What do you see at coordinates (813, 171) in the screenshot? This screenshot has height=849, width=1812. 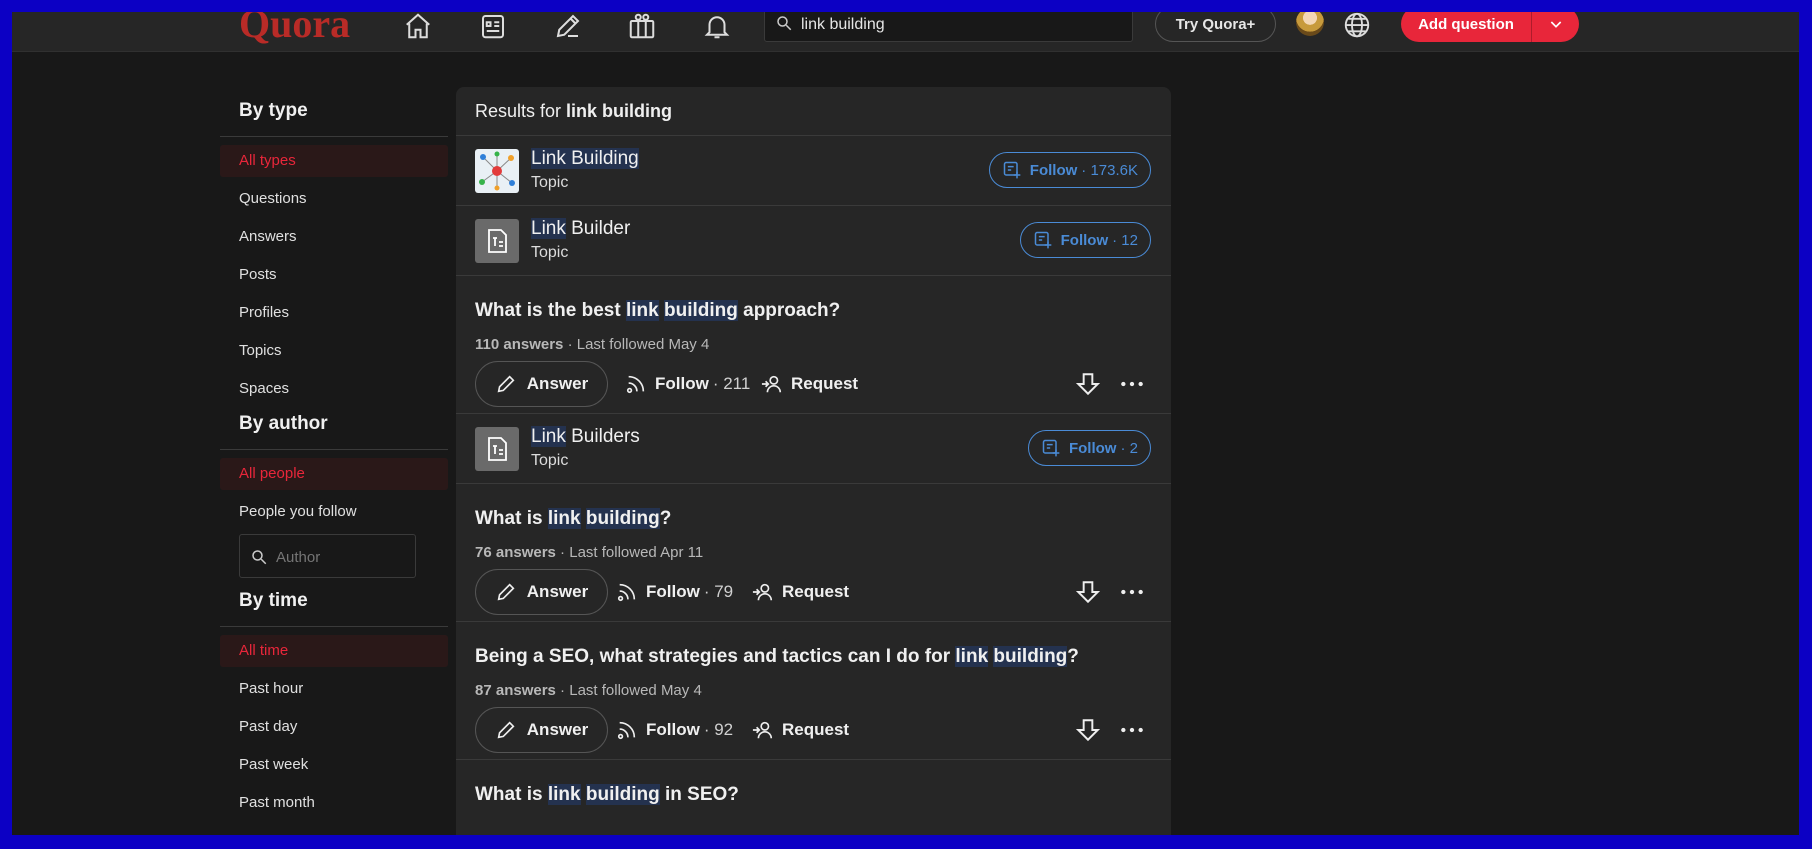 I see `topic-result: Link Building Topic Follow · 173.6K` at bounding box center [813, 171].